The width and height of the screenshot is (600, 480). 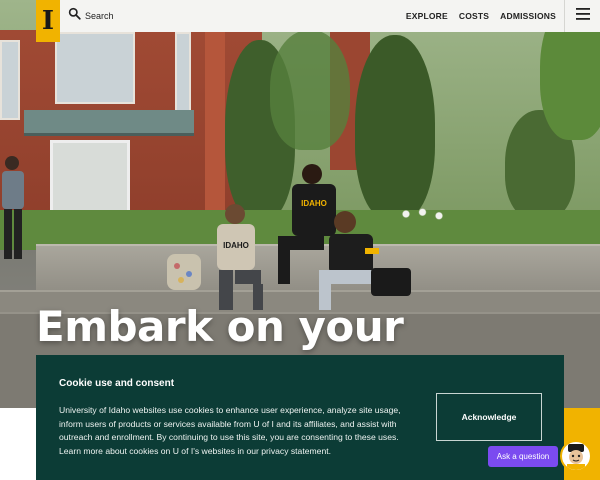 I want to click on nav-link-explore: EXPLORE, so click(x=427, y=16).